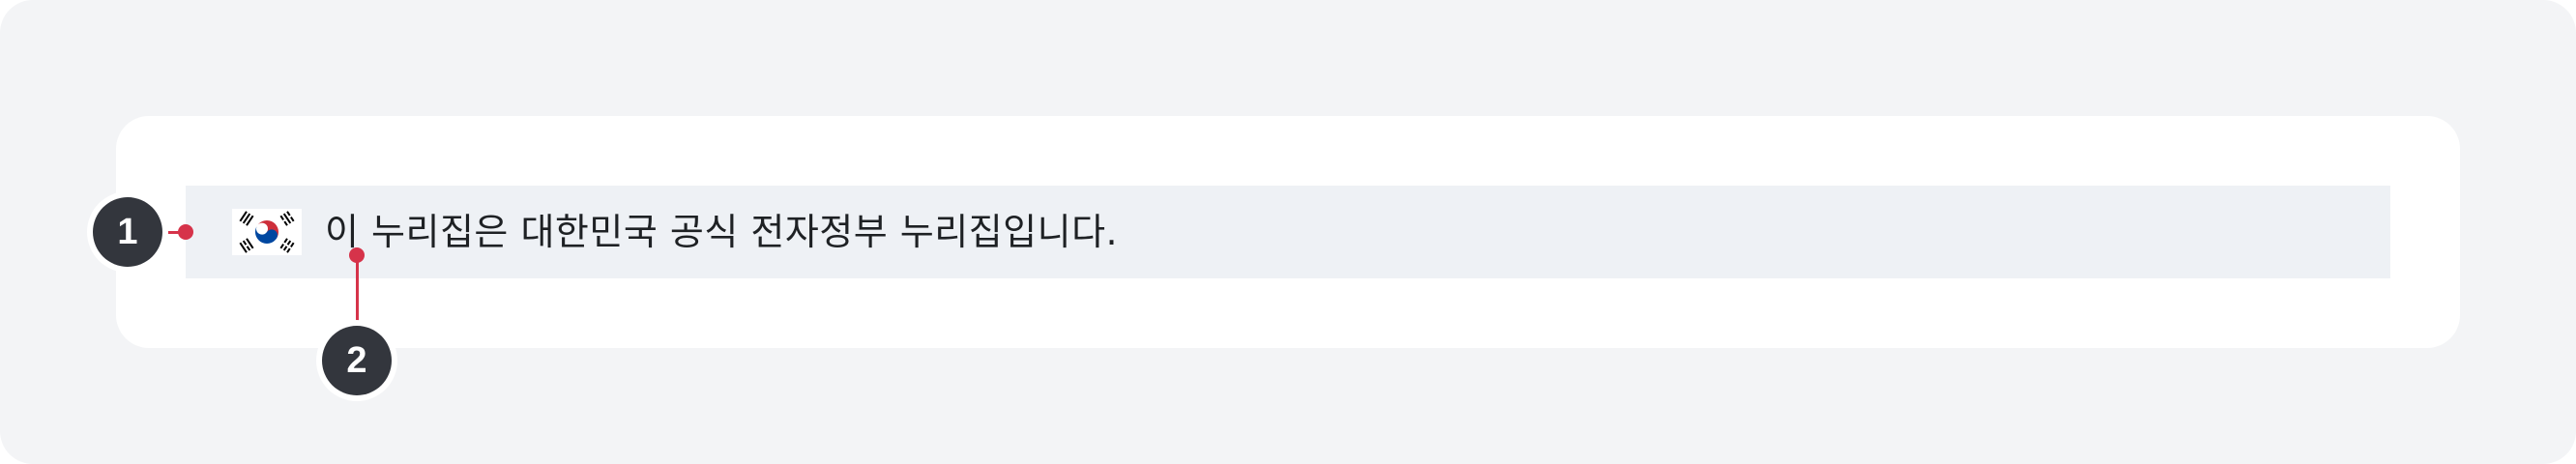 The width and height of the screenshot is (2576, 464). What do you see at coordinates (357, 290) in the screenshot?
I see `annotation-2-connector` at bounding box center [357, 290].